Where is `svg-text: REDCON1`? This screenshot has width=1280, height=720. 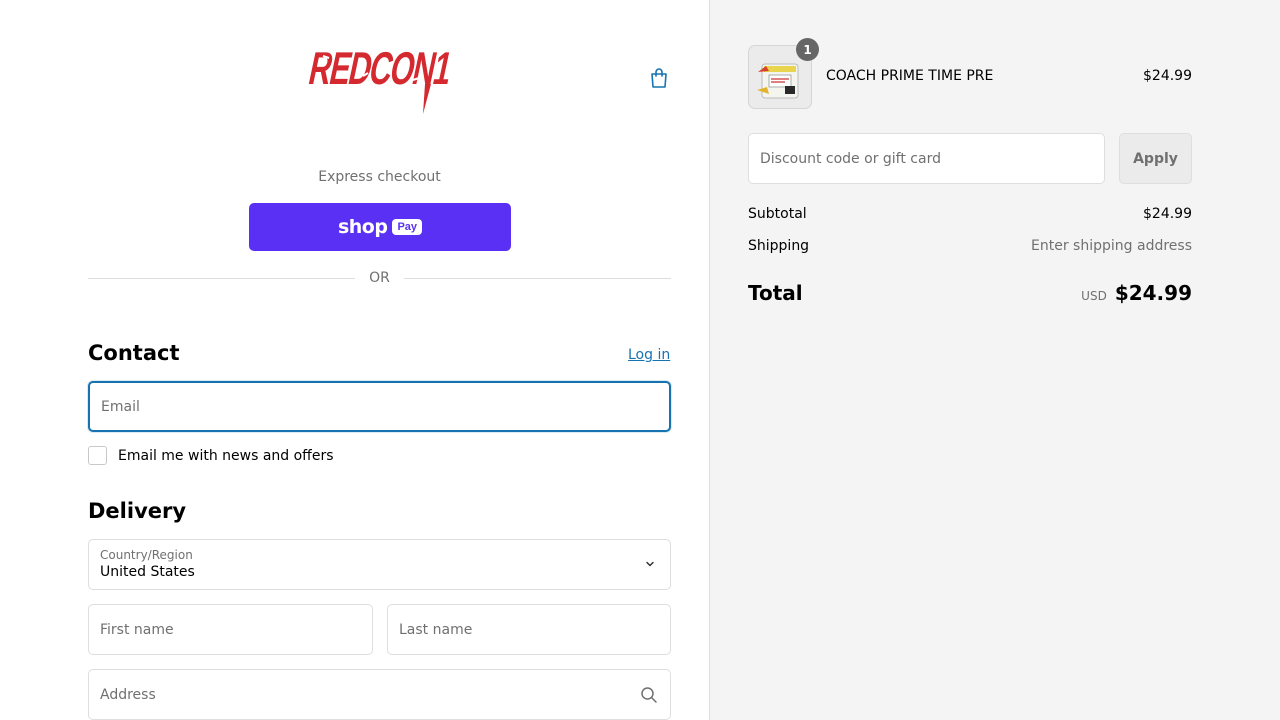
svg-text: REDCON1 is located at coordinates (381, 67).